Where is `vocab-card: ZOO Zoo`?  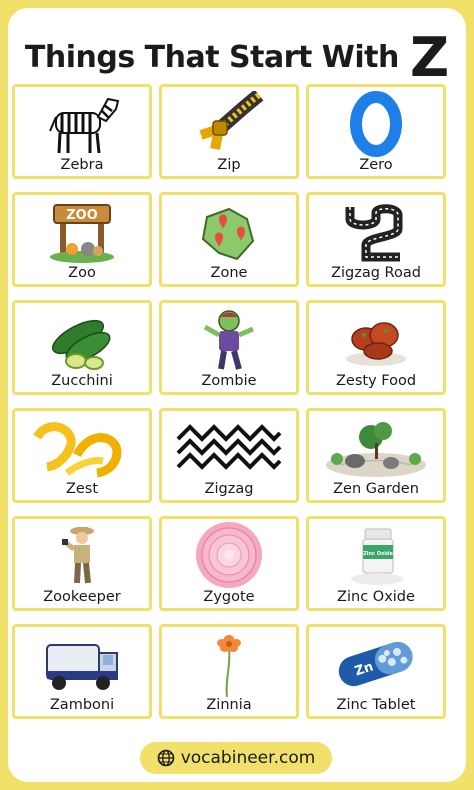 vocab-card: ZOO Zoo is located at coordinates (82, 239).